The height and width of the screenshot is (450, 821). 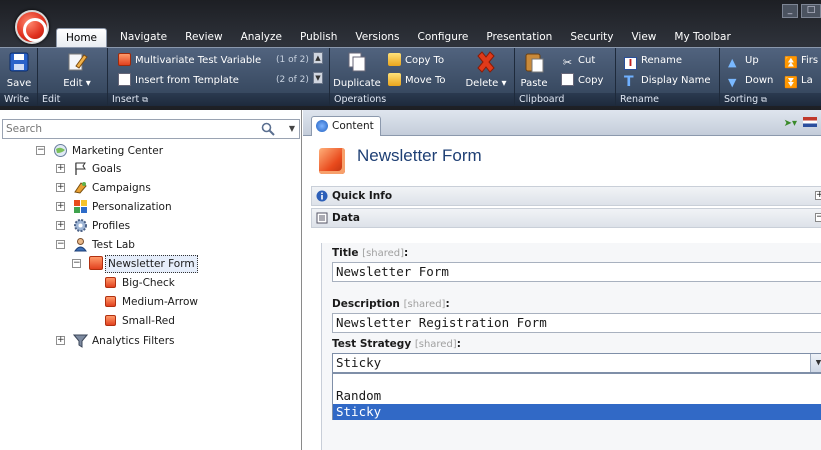 I want to click on cut-button: ✂ Cut, so click(x=578, y=61).